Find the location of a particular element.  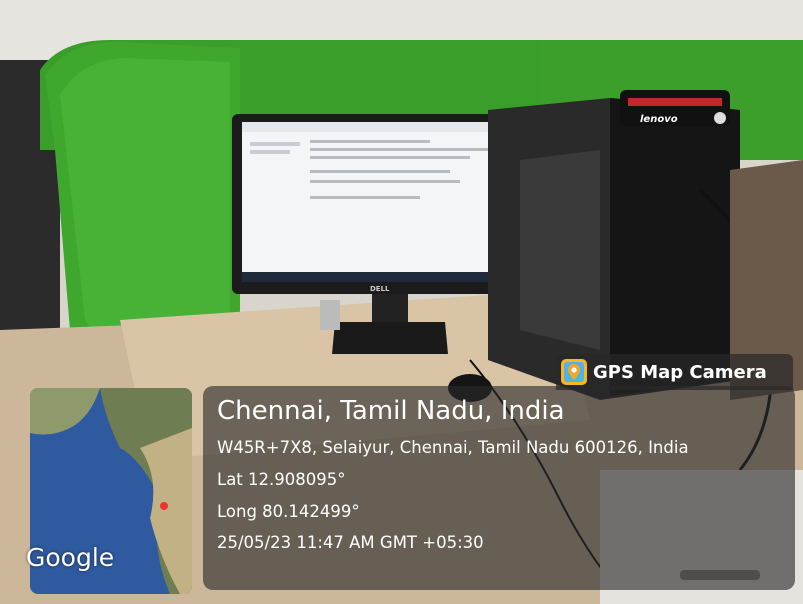

map-pin-icon is located at coordinates (574, 372).